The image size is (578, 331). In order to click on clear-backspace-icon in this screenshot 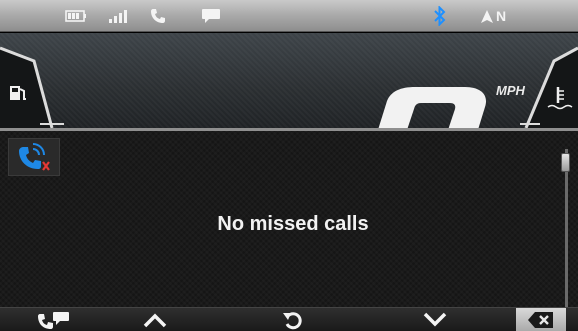, I will do `click(540, 320)`.